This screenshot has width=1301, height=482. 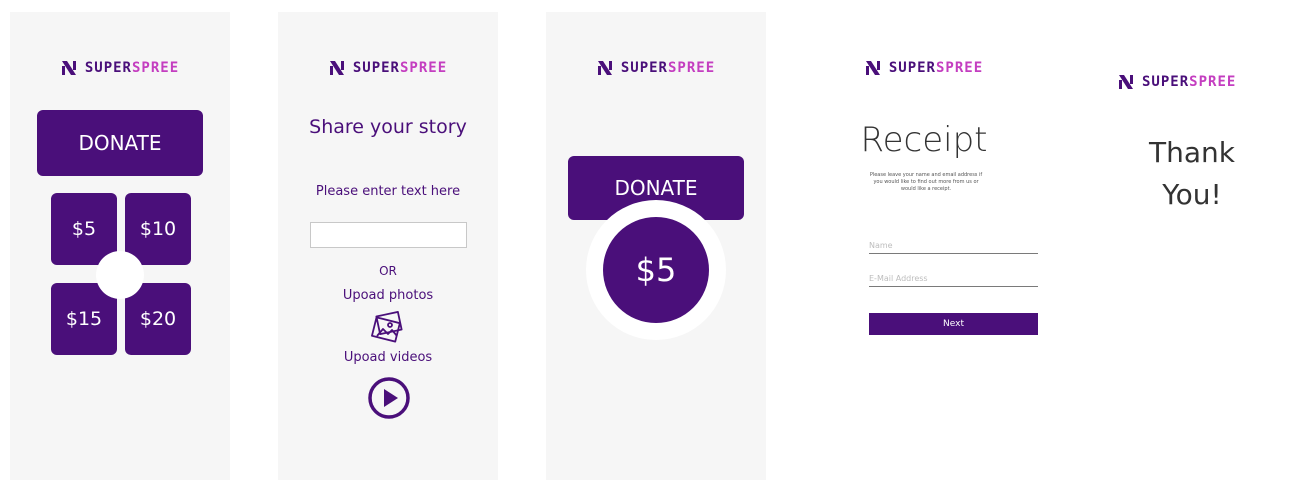 What do you see at coordinates (656, 270) in the screenshot?
I see `selected-amount-button: $5` at bounding box center [656, 270].